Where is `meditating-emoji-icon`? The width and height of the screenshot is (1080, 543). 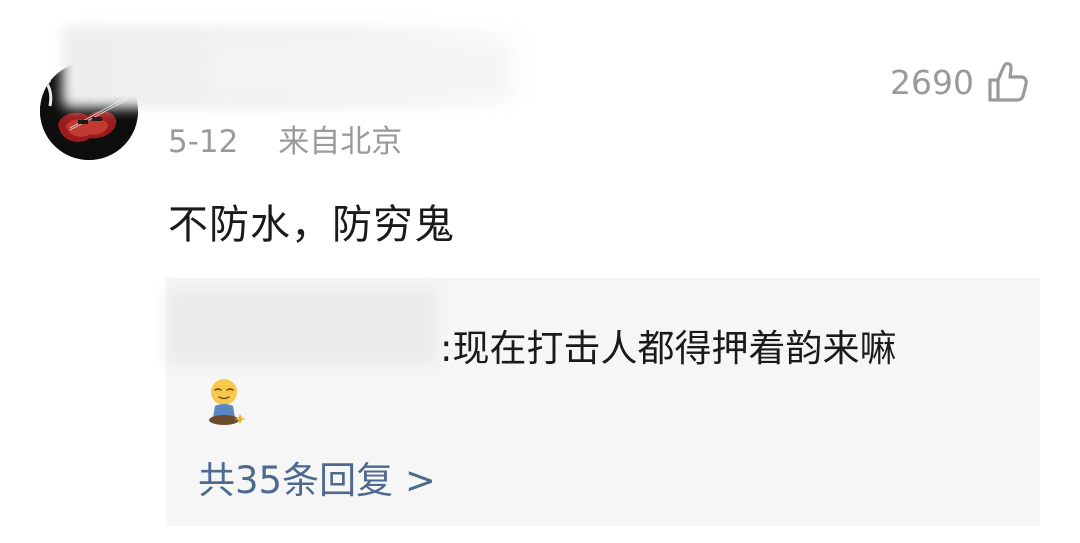
meditating-emoji-icon is located at coordinates (227, 403).